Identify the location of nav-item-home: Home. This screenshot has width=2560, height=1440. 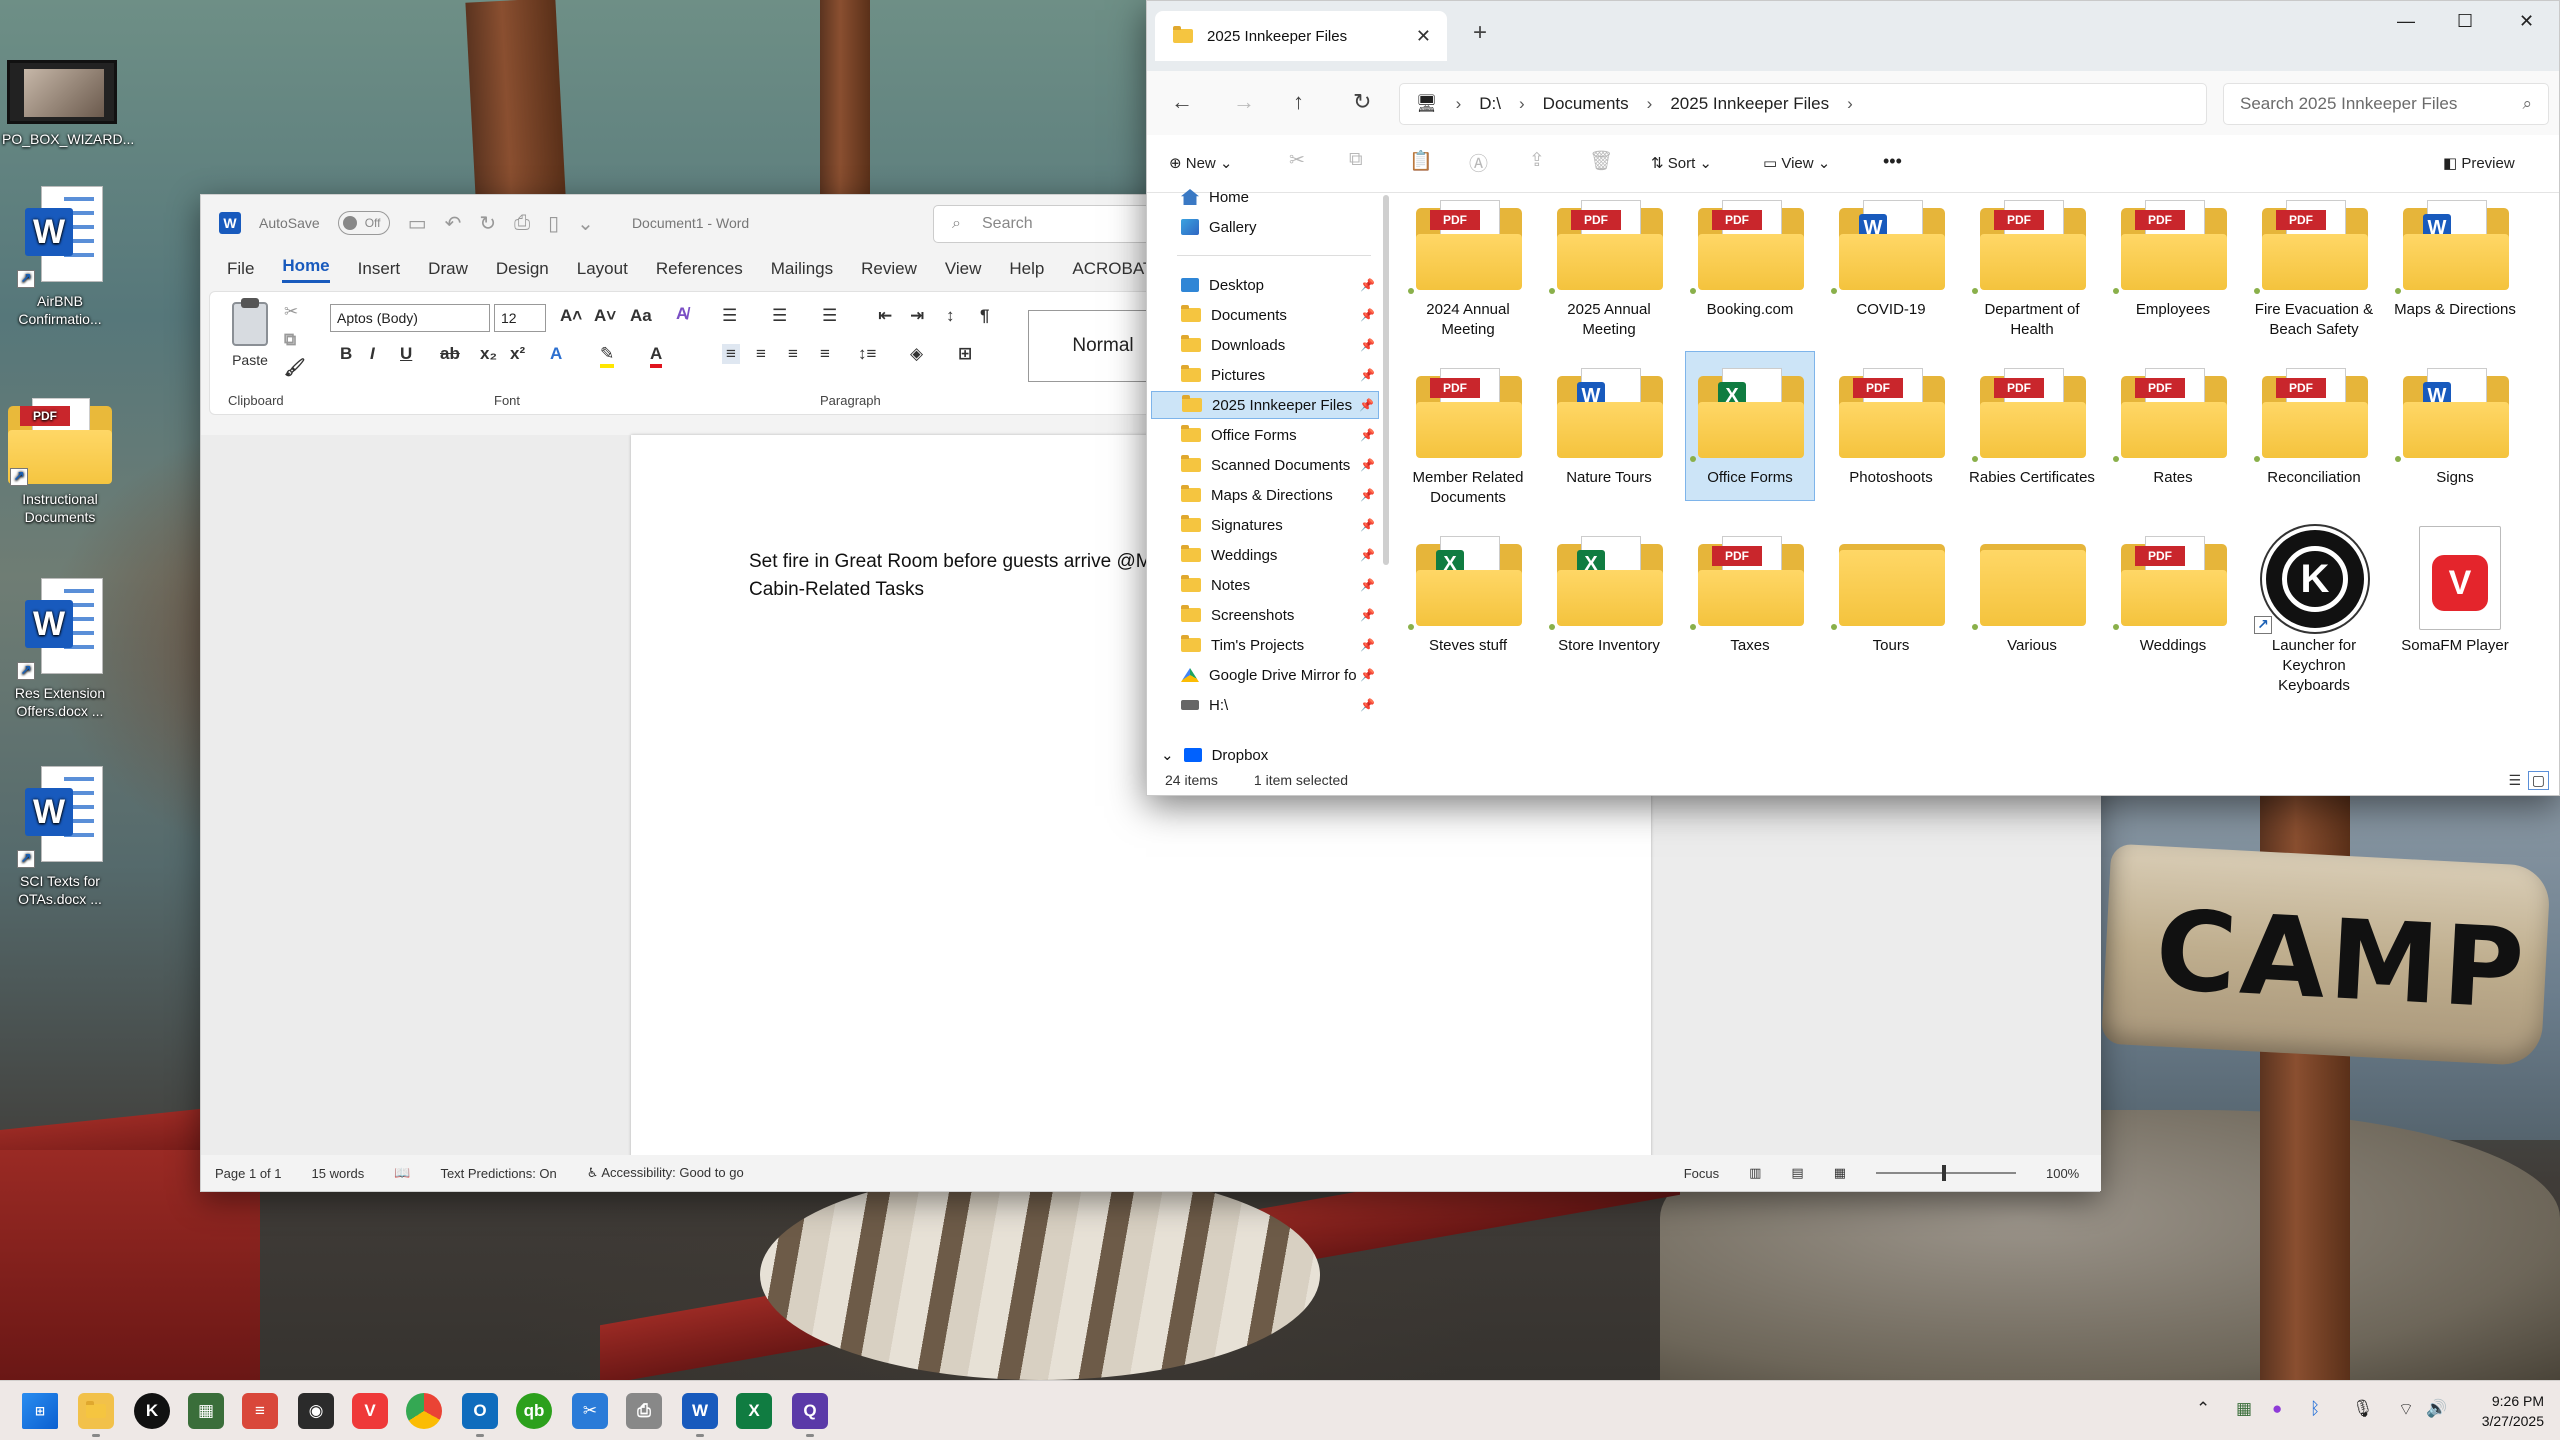
(1265, 197).